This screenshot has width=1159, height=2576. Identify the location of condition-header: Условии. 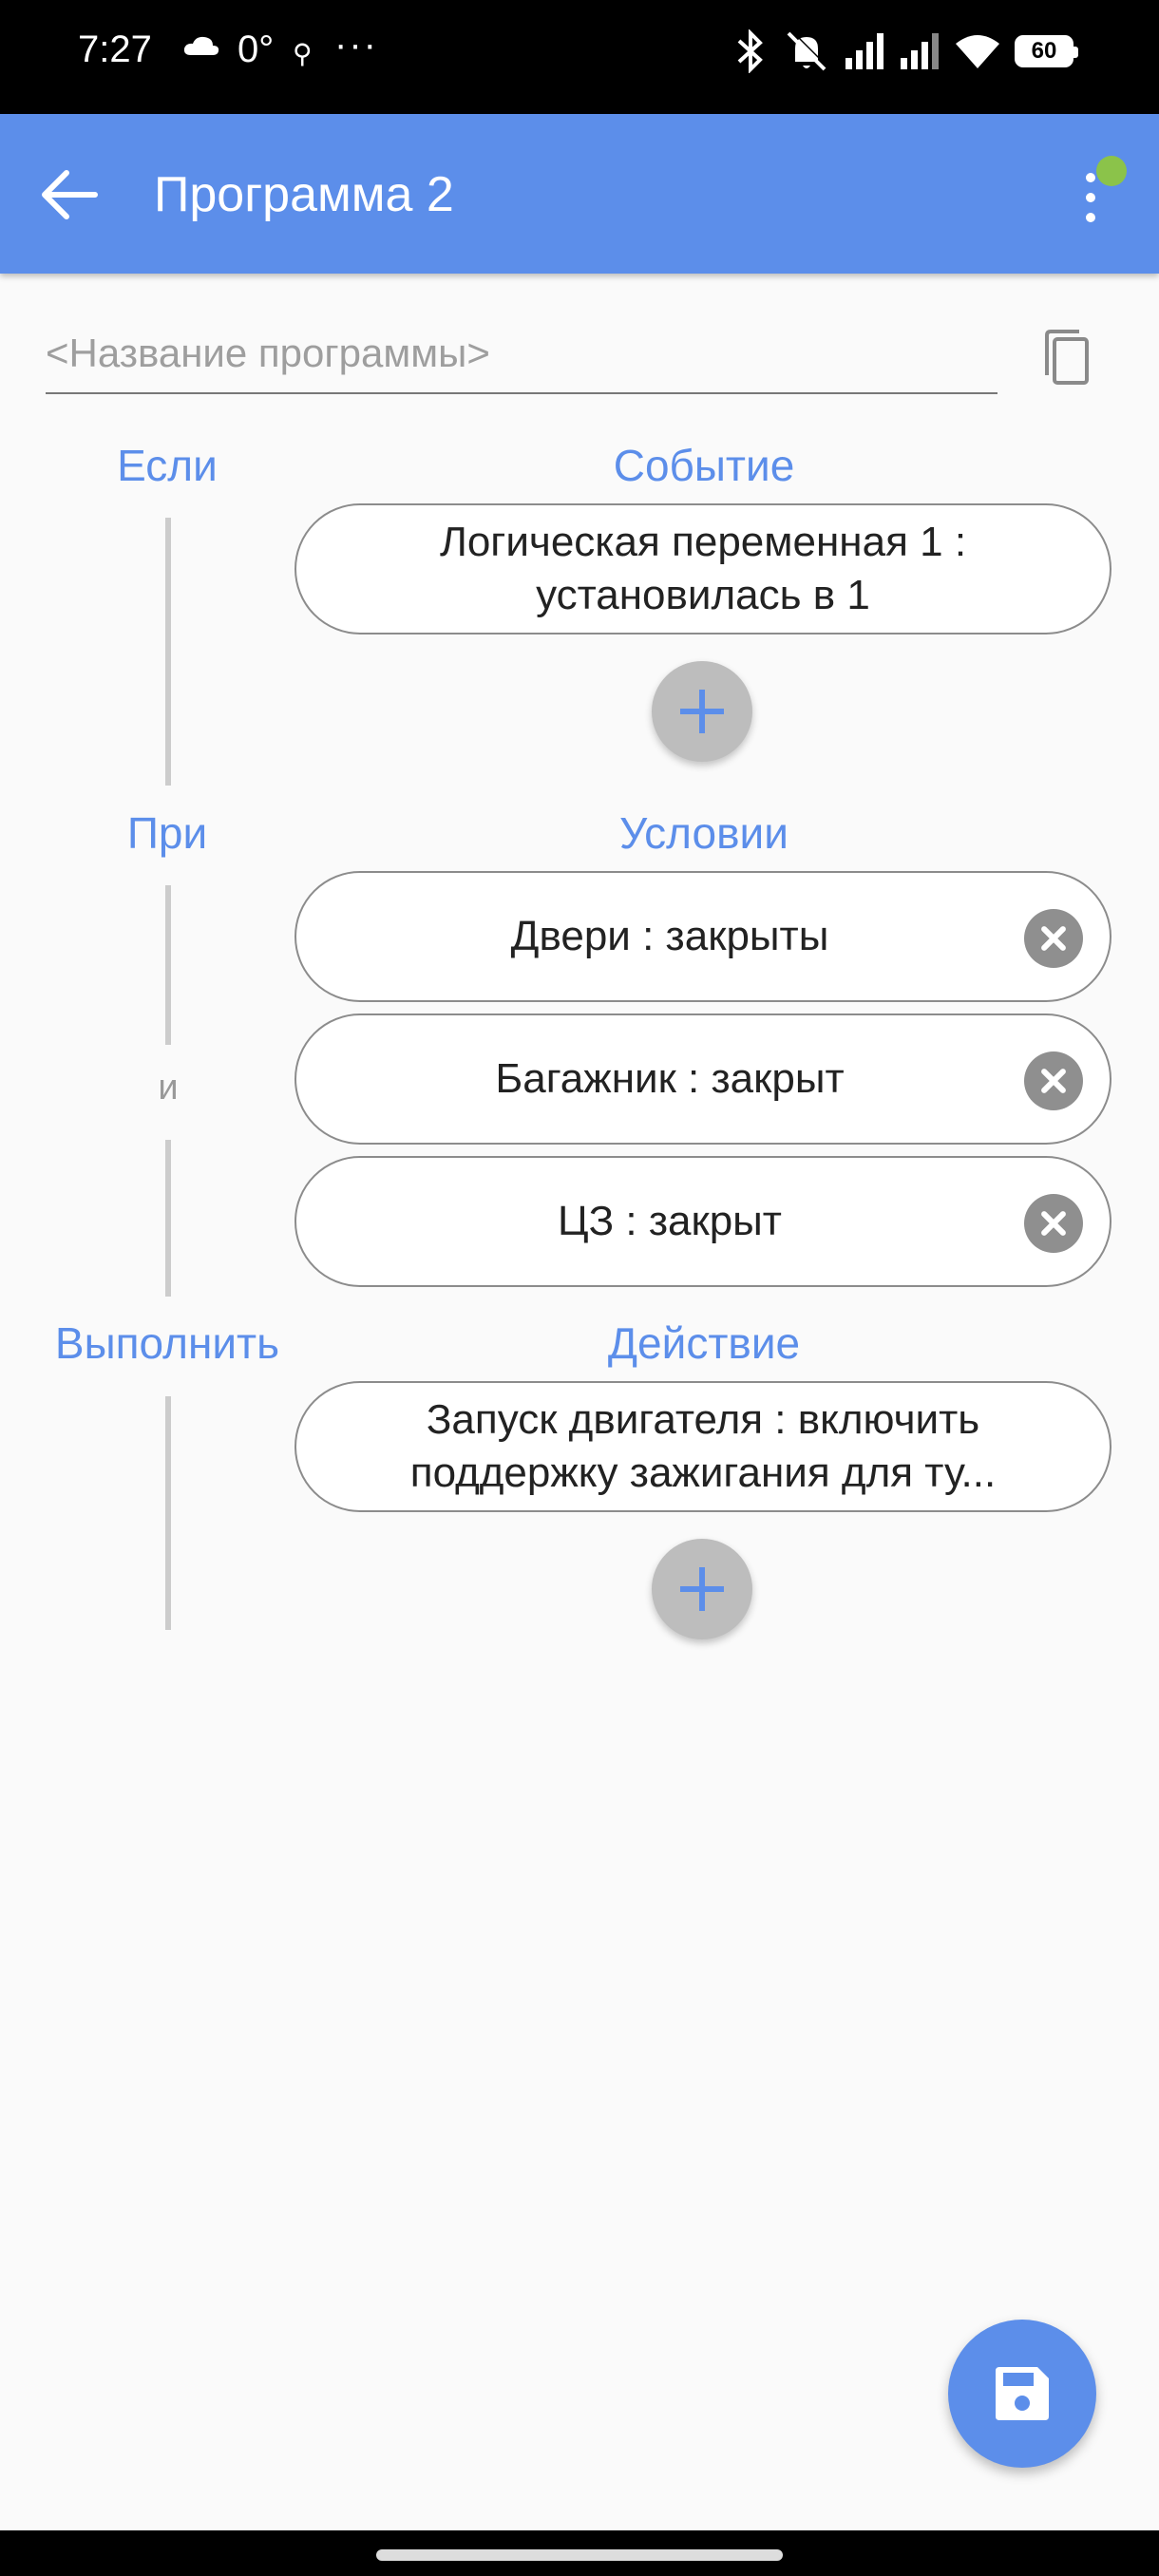
(703, 833).